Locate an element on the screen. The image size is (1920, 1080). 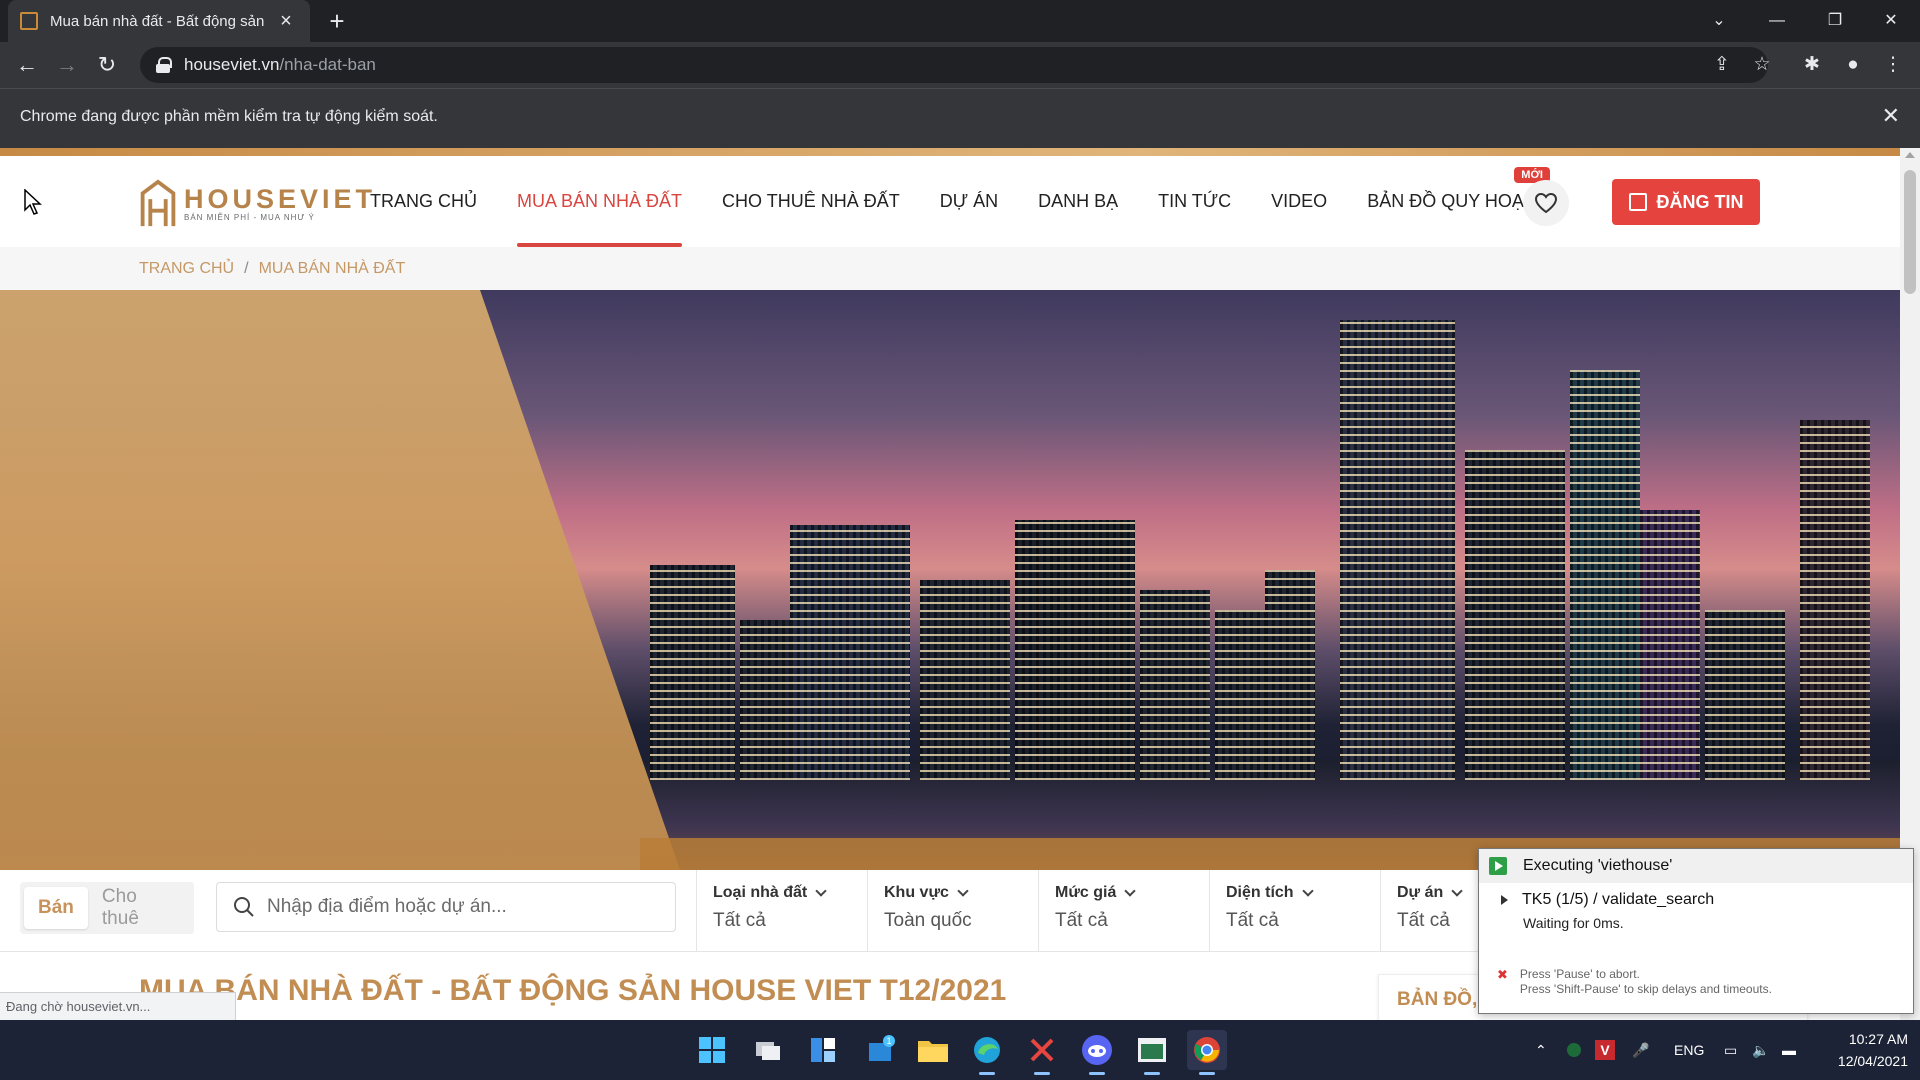
filter-region-value: Toàn quốc is located at coordinates (928, 920).